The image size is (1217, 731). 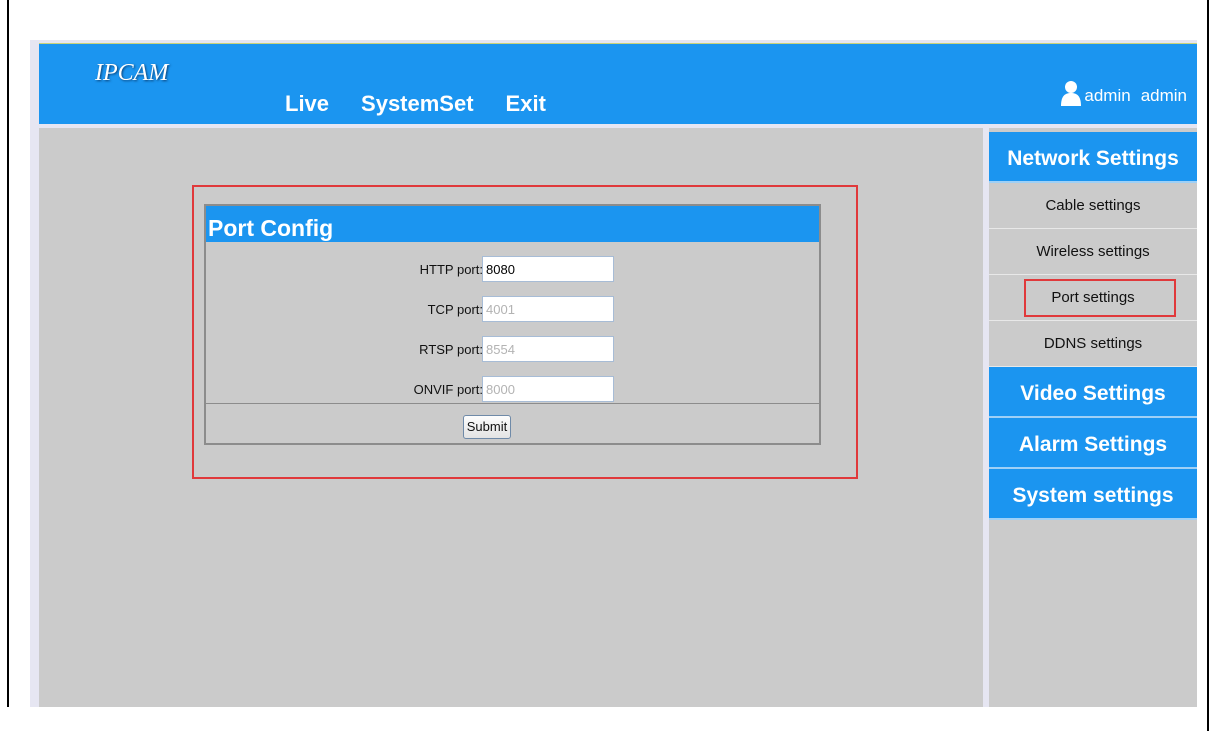 What do you see at coordinates (1093, 252) in the screenshot?
I see `sidebar-item-wireless: Wireless settings` at bounding box center [1093, 252].